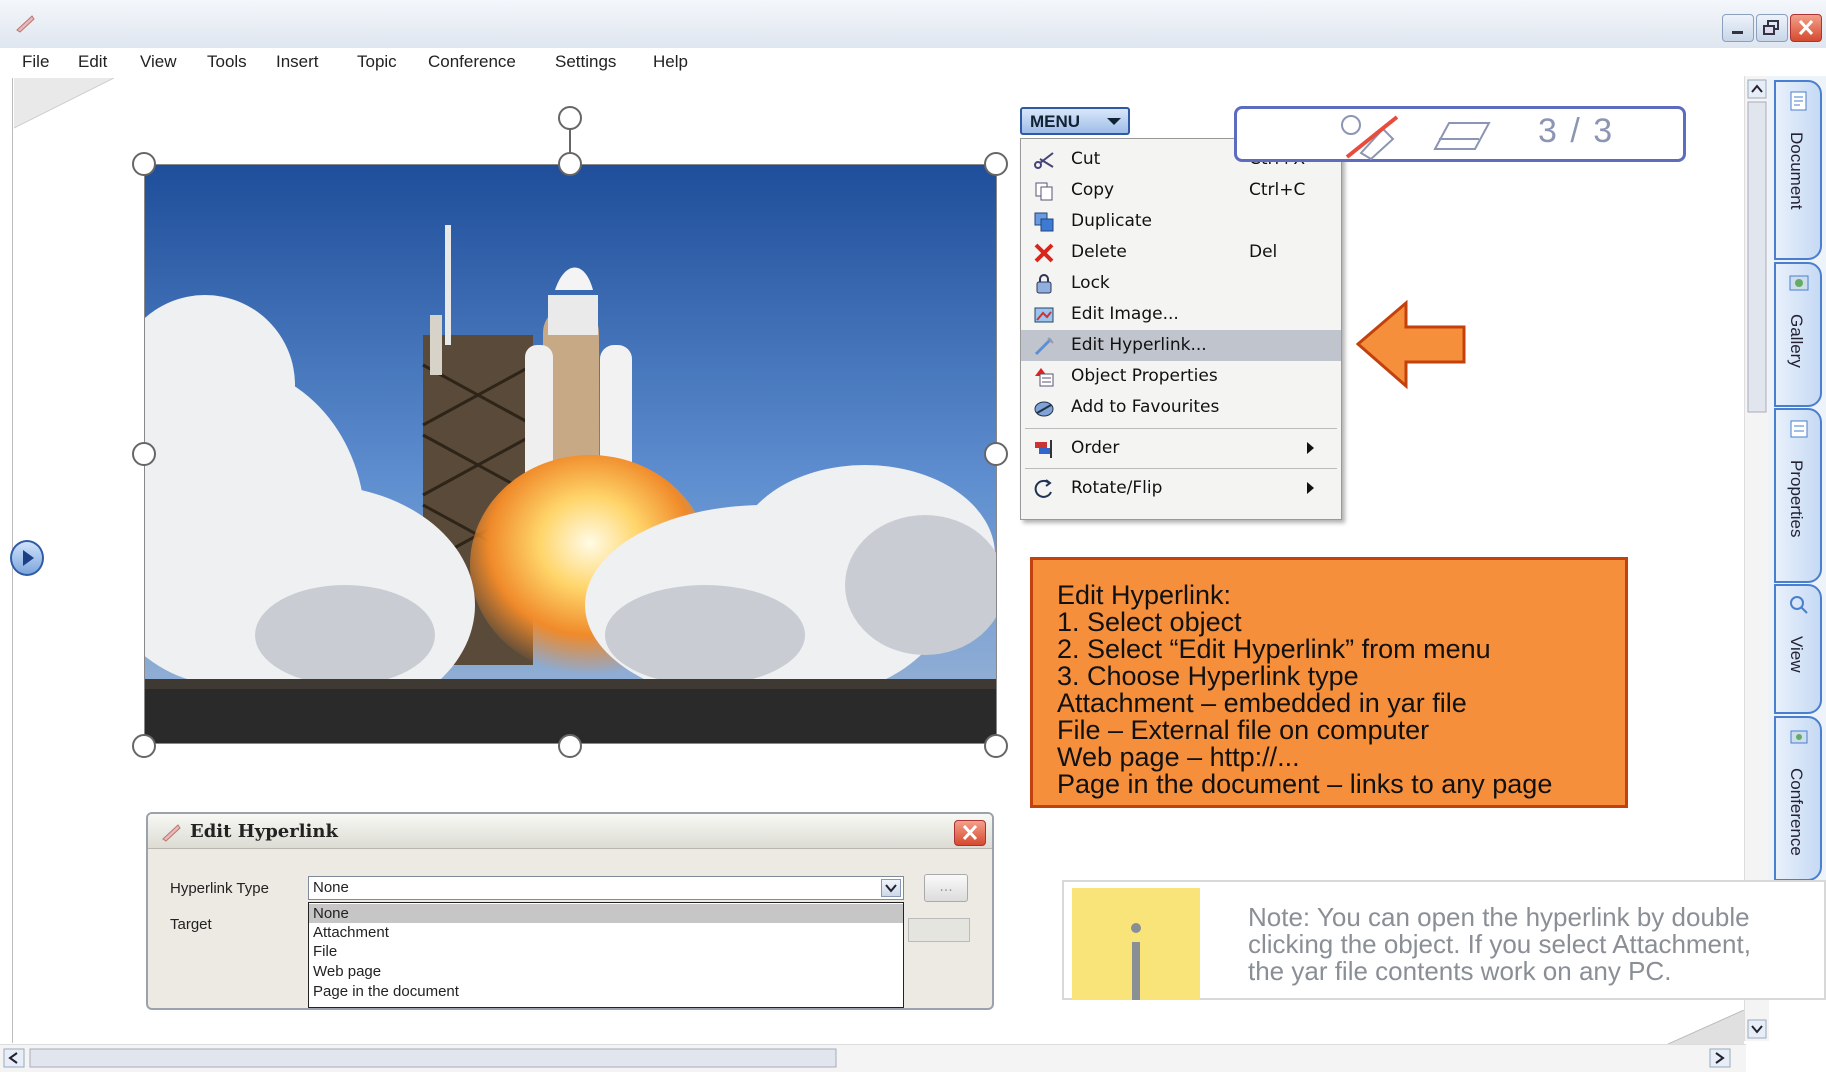  What do you see at coordinates (1181, 252) in the screenshot?
I see `menu-item-delete: Delete Del` at bounding box center [1181, 252].